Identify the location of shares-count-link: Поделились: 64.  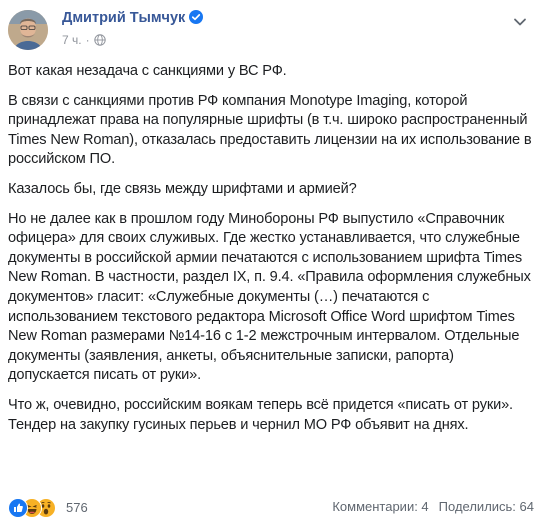
(486, 506).